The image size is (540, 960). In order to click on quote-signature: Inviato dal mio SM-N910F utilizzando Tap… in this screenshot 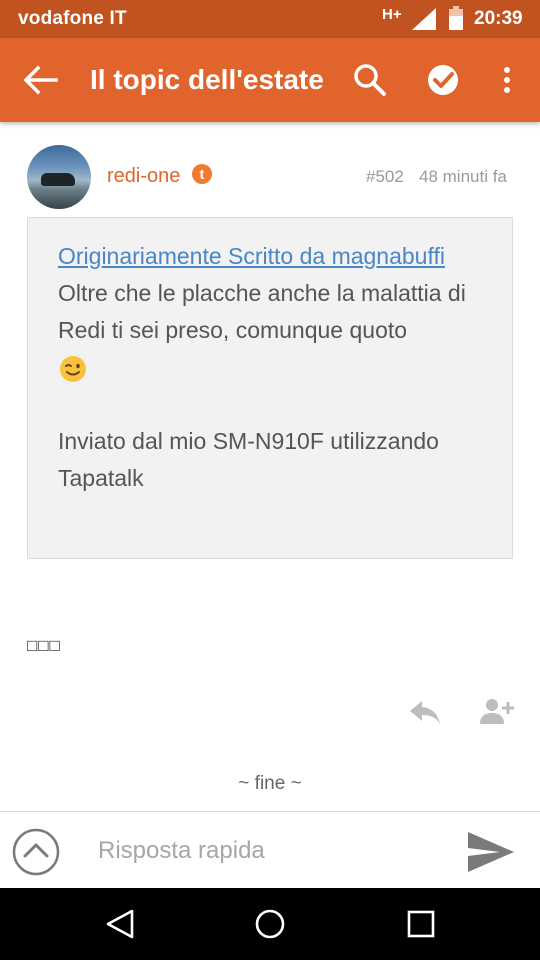, I will do `click(248, 459)`.